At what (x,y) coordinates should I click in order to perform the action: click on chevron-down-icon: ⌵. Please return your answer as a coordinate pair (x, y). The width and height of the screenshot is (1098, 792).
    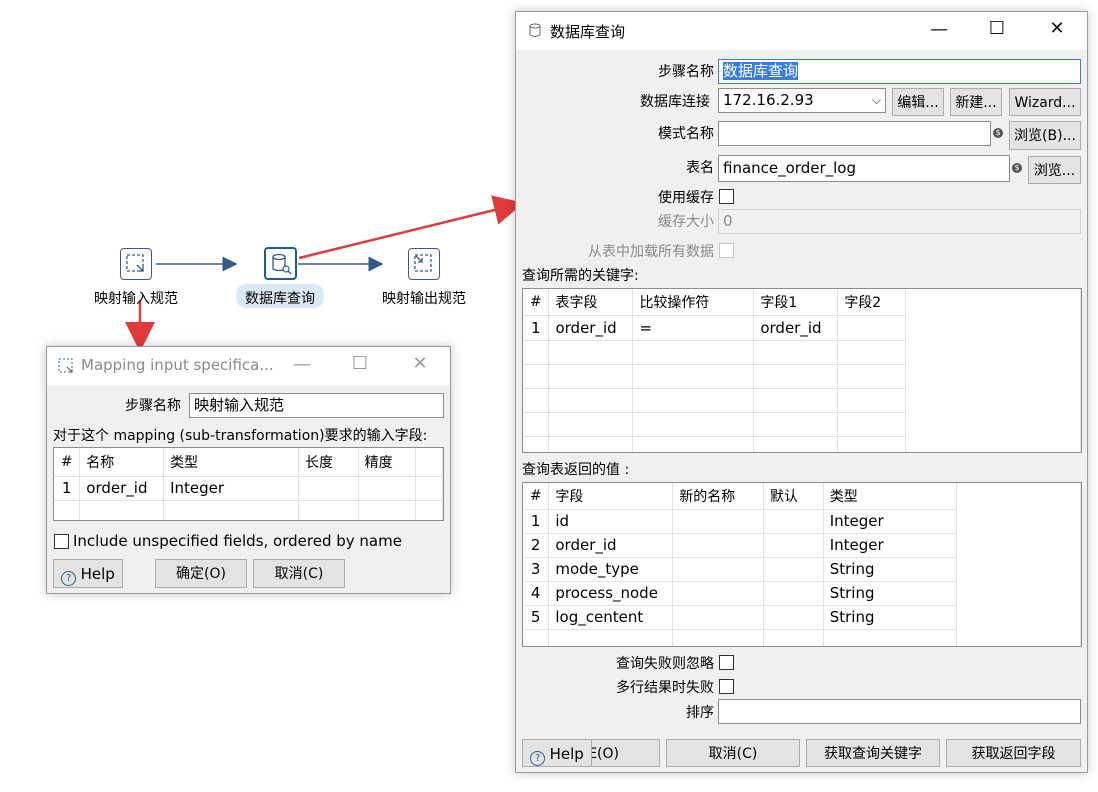
    Looking at the image, I should click on (876, 100).